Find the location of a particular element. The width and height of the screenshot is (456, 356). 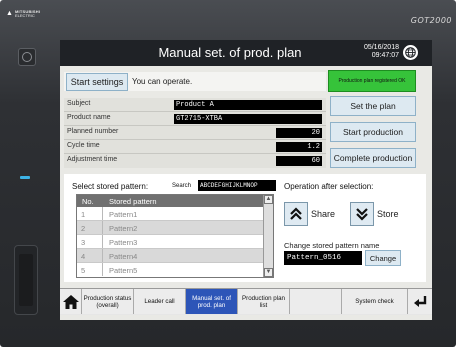

row-pattern: Pattern1 is located at coordinates (123, 214).